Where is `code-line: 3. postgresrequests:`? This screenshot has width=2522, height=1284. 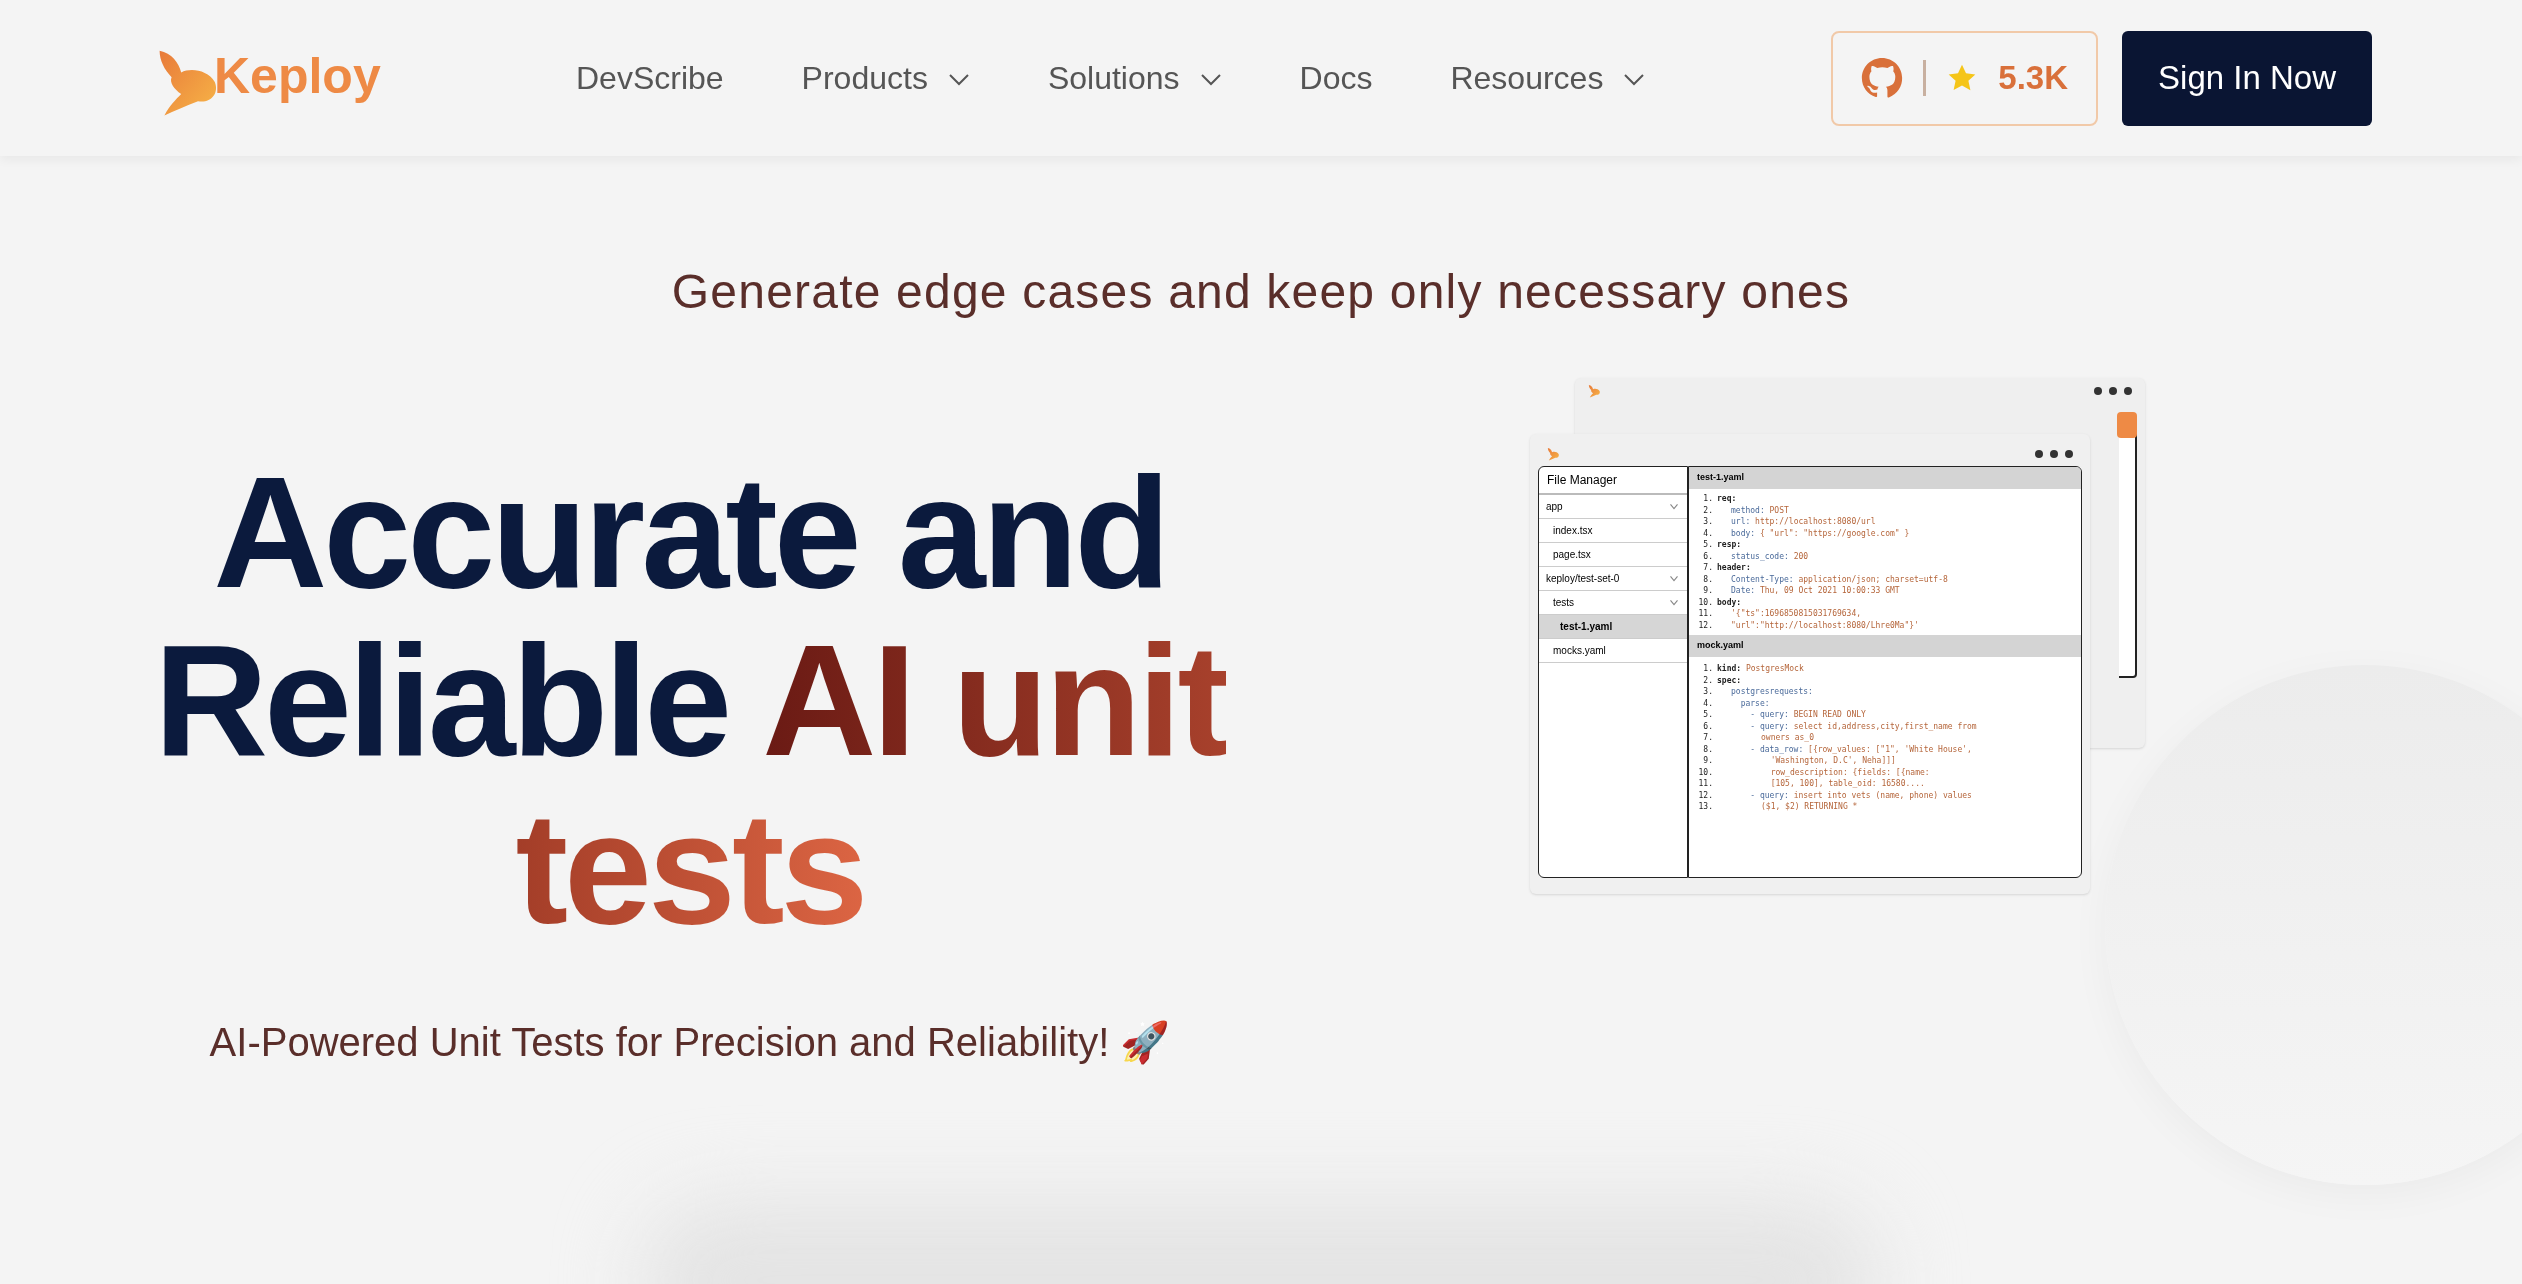
code-line: 3. postgresrequests: is located at coordinates (1758, 692).